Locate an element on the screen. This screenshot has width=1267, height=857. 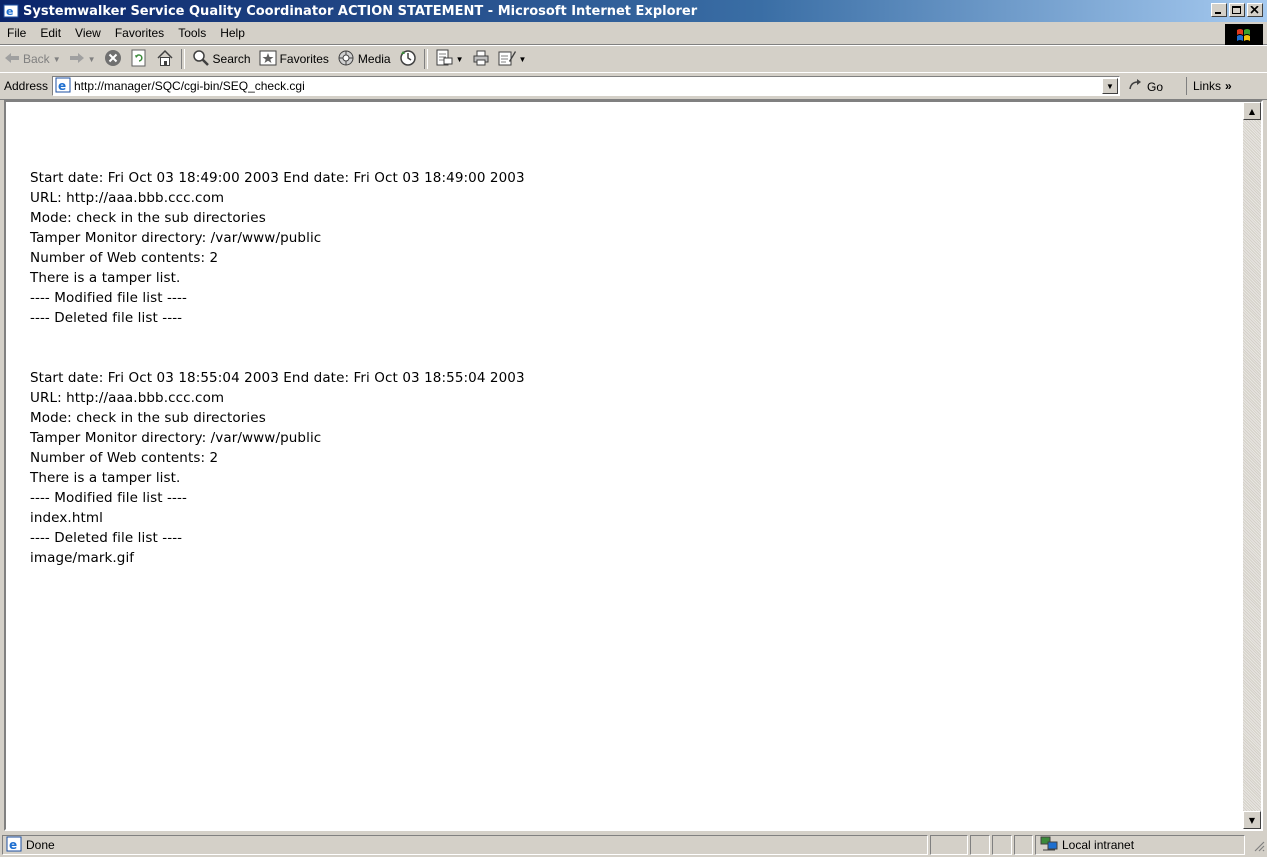
history-button is located at coordinates (408, 59).